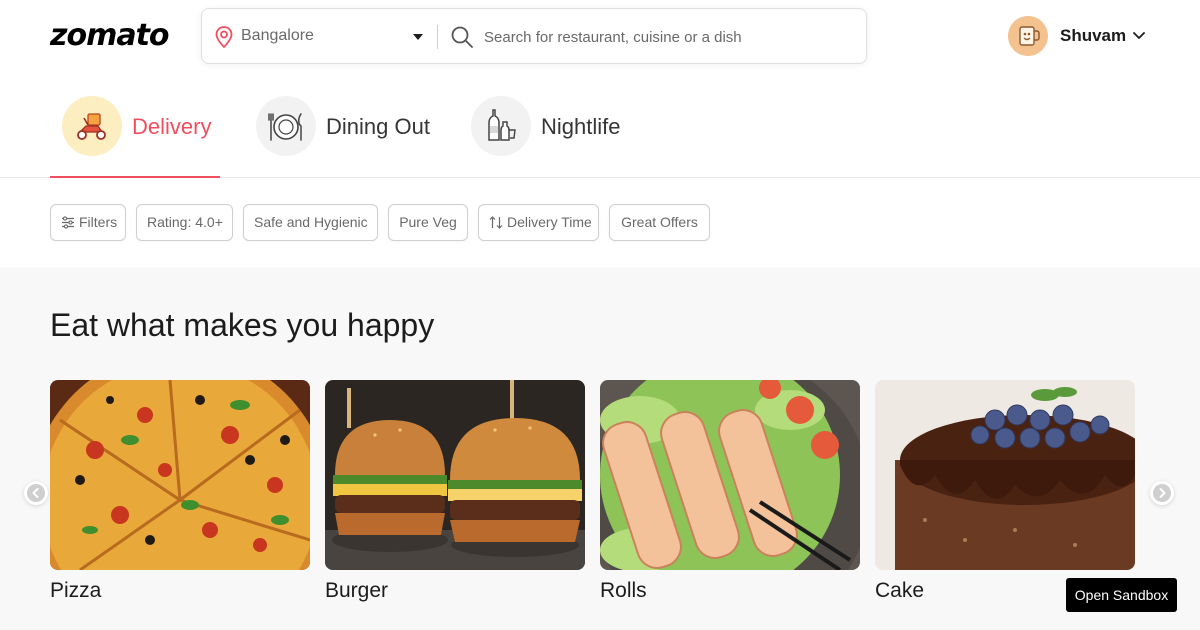 The height and width of the screenshot is (630, 1200). I want to click on zomato-logo: zomato, so click(110, 35).